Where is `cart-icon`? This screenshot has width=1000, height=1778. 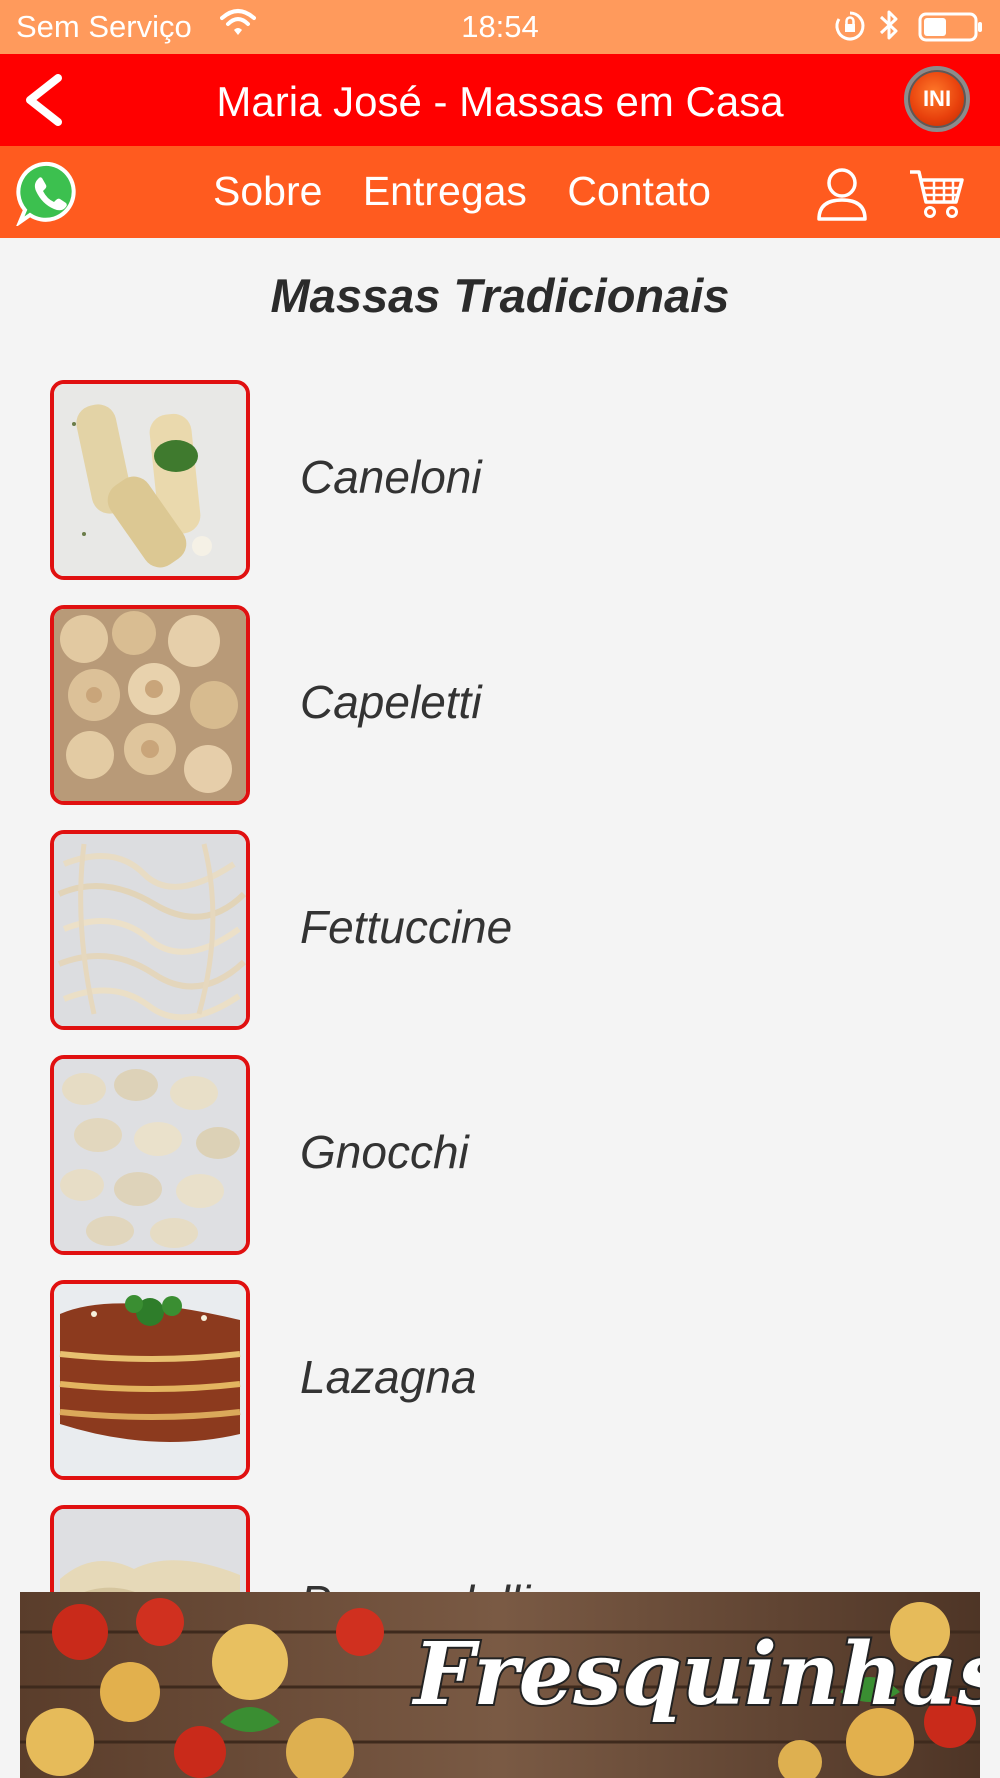
cart-icon is located at coordinates (937, 196).